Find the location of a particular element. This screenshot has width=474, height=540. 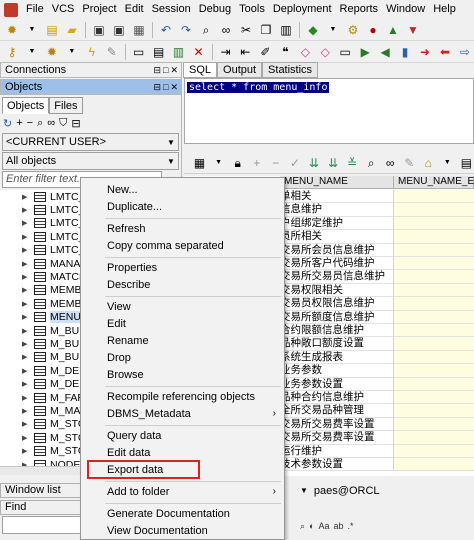

table-cell-menu-name: 品种敞口额度设置 is located at coordinates (337, 344).